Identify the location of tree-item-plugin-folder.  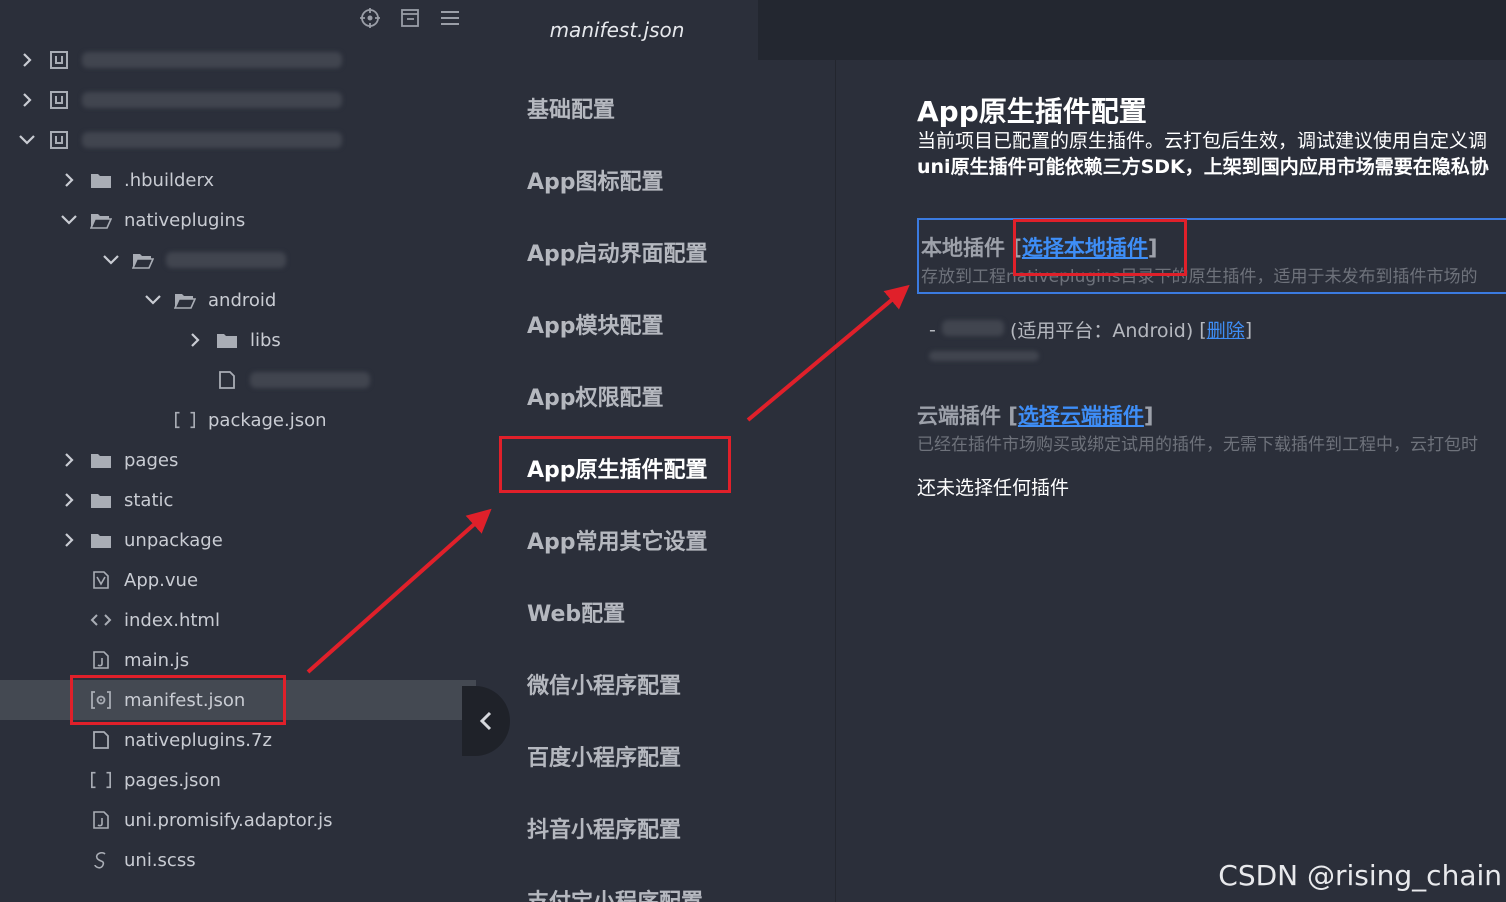
(238, 260).